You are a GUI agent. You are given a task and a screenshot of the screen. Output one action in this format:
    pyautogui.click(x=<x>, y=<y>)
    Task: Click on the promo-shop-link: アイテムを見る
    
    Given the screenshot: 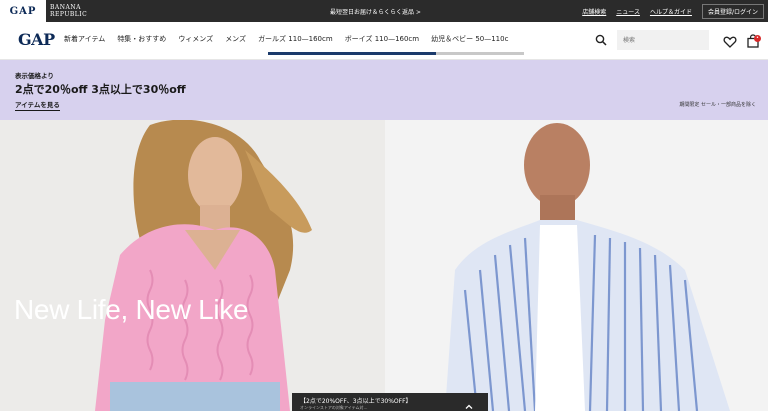 What is the action you would take?
    pyautogui.click(x=37, y=105)
    